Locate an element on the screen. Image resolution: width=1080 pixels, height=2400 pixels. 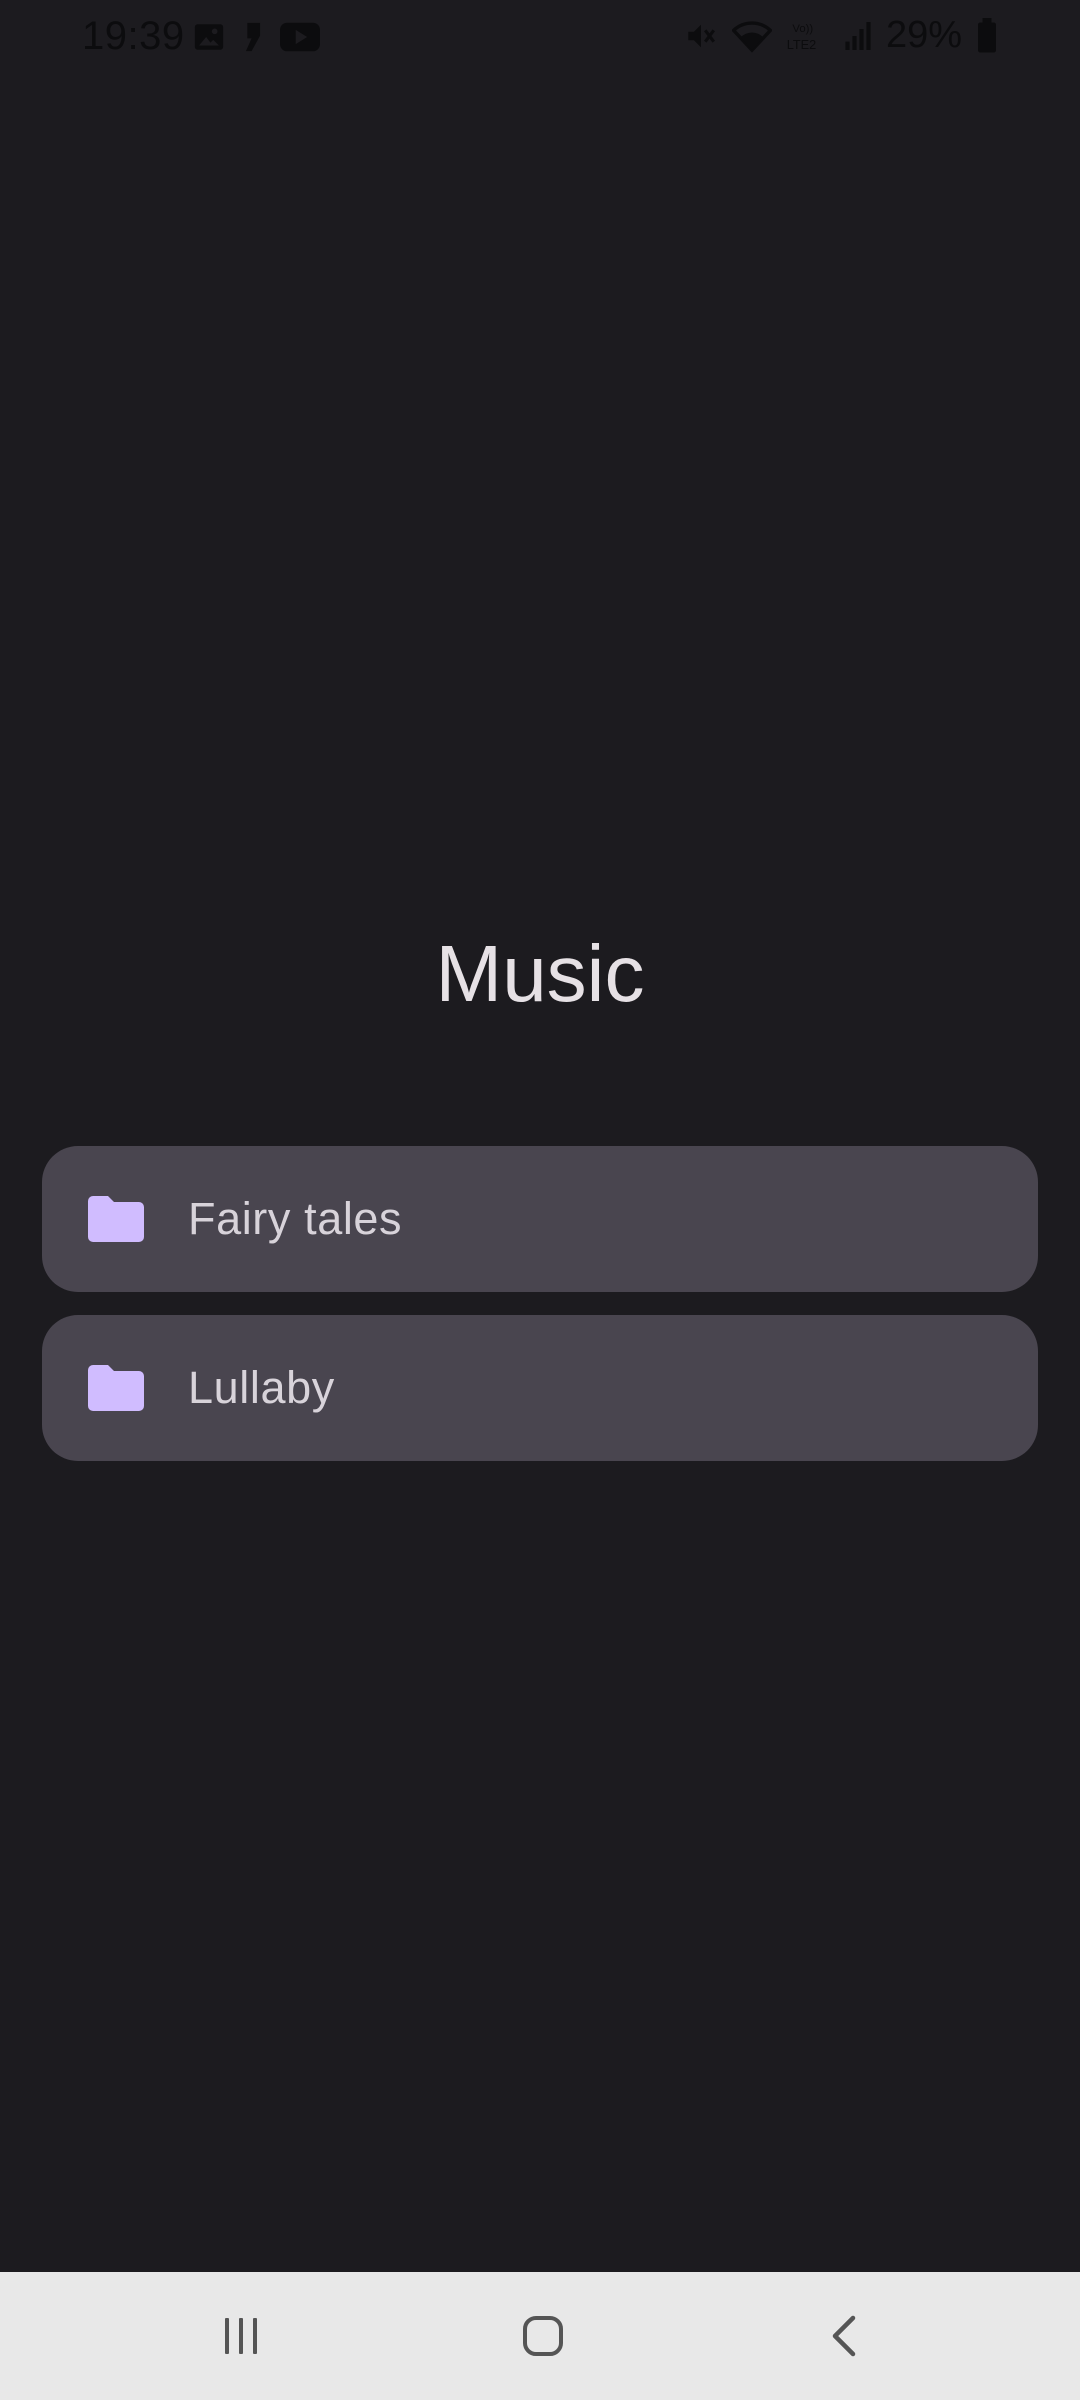
page-title: Music is located at coordinates (540, 973).